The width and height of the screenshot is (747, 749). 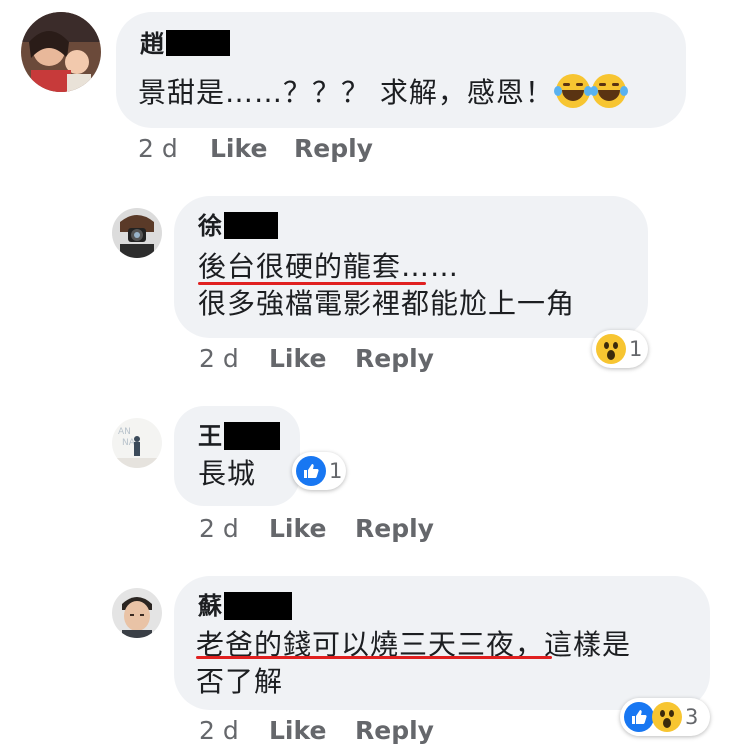 I want to click on comment-text: 老爸的錢可以燒三天三夜，這樣是 否了解, so click(x=413, y=663).